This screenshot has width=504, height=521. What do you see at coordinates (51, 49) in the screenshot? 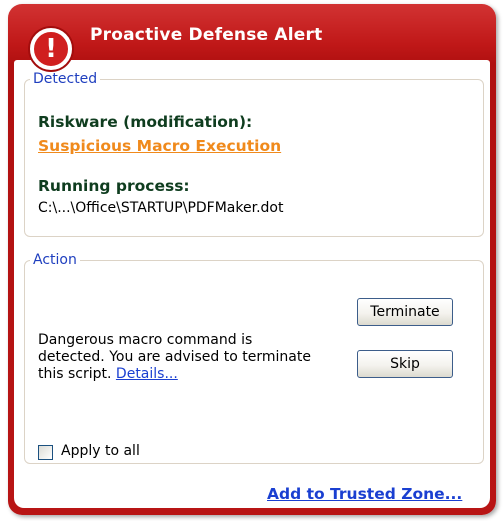
I see `alert-exclamation-icon: !` at bounding box center [51, 49].